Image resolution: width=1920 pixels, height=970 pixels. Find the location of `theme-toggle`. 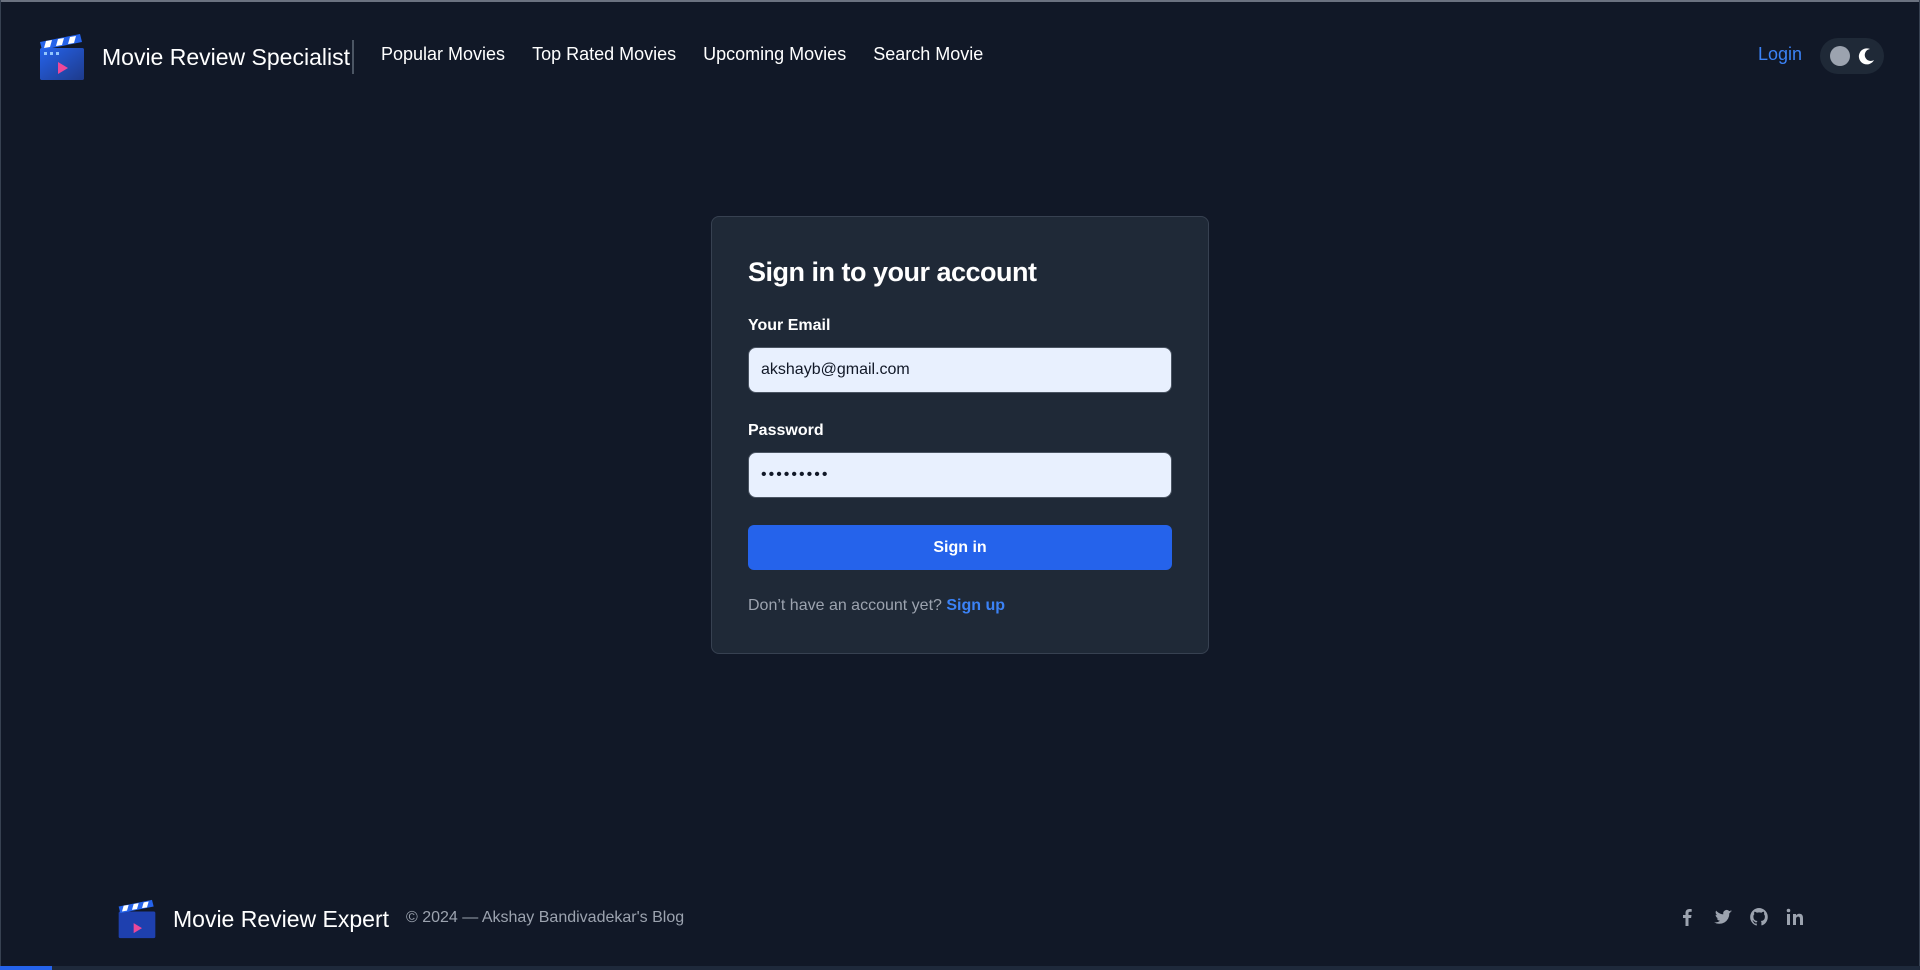

theme-toggle is located at coordinates (1852, 56).